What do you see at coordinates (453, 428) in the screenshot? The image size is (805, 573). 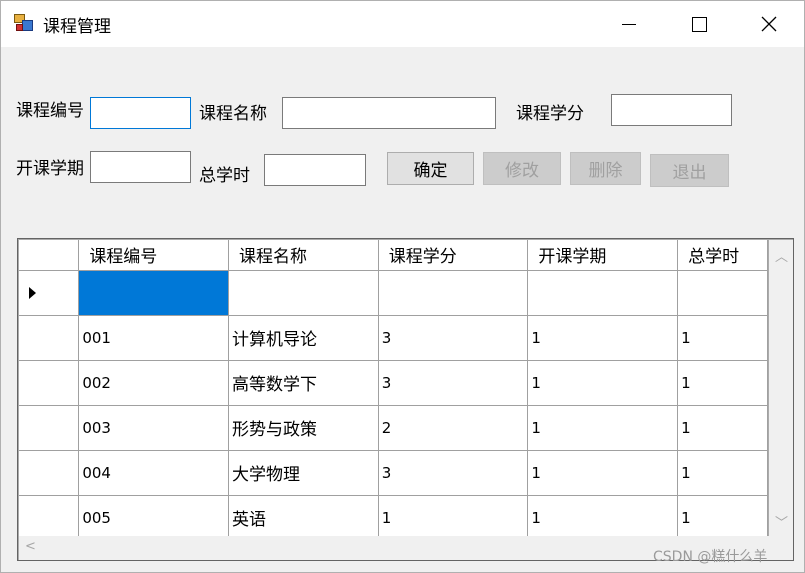 I see `table-cell: 2` at bounding box center [453, 428].